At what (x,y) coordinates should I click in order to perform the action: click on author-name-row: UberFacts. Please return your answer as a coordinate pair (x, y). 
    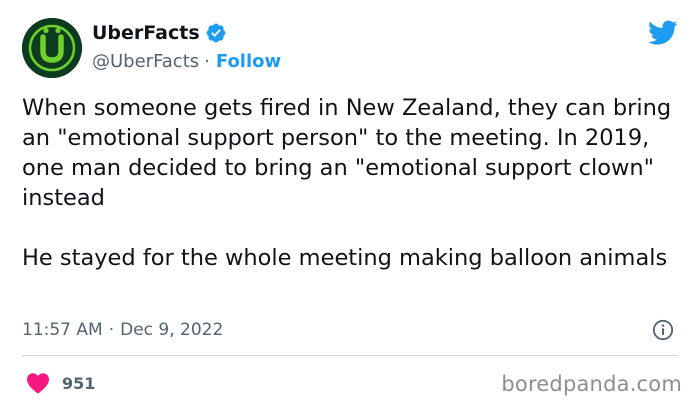
    Looking at the image, I should click on (159, 33).